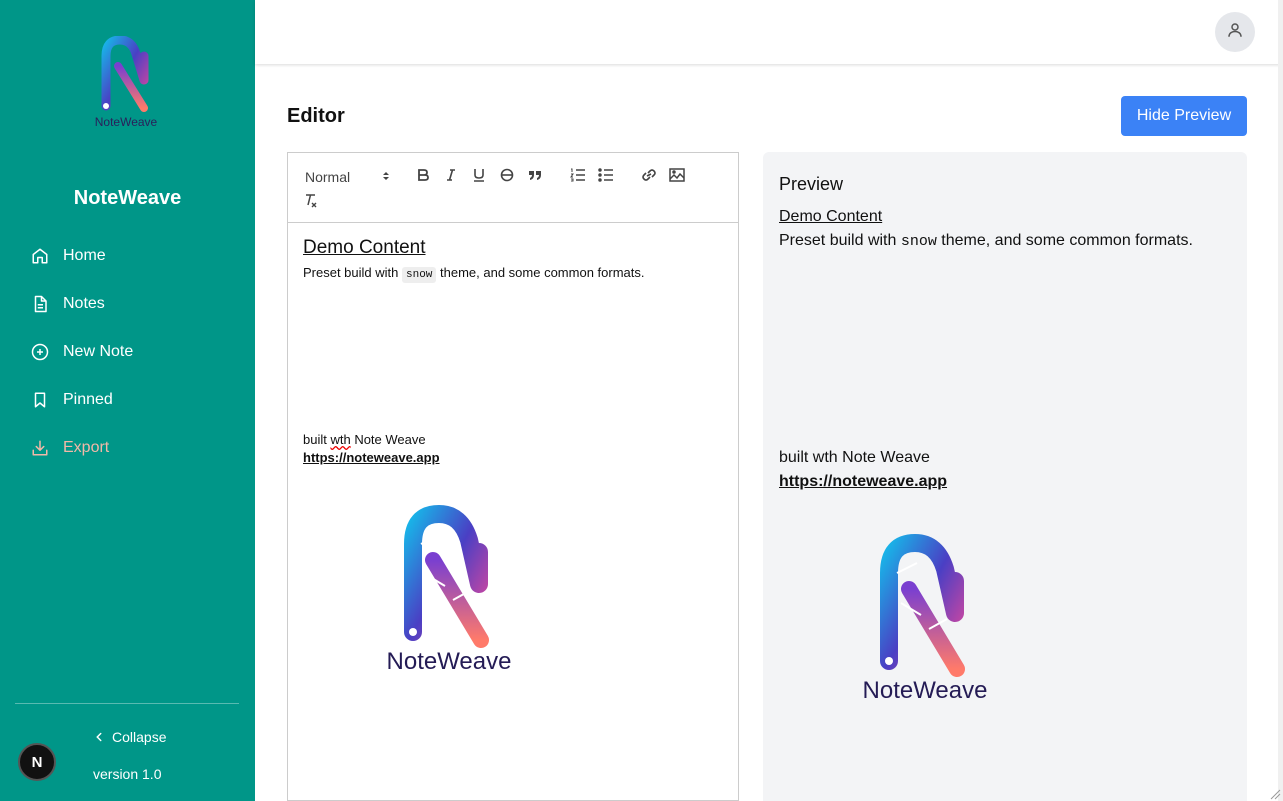  I want to click on preview-heading: Preview, so click(811, 184).